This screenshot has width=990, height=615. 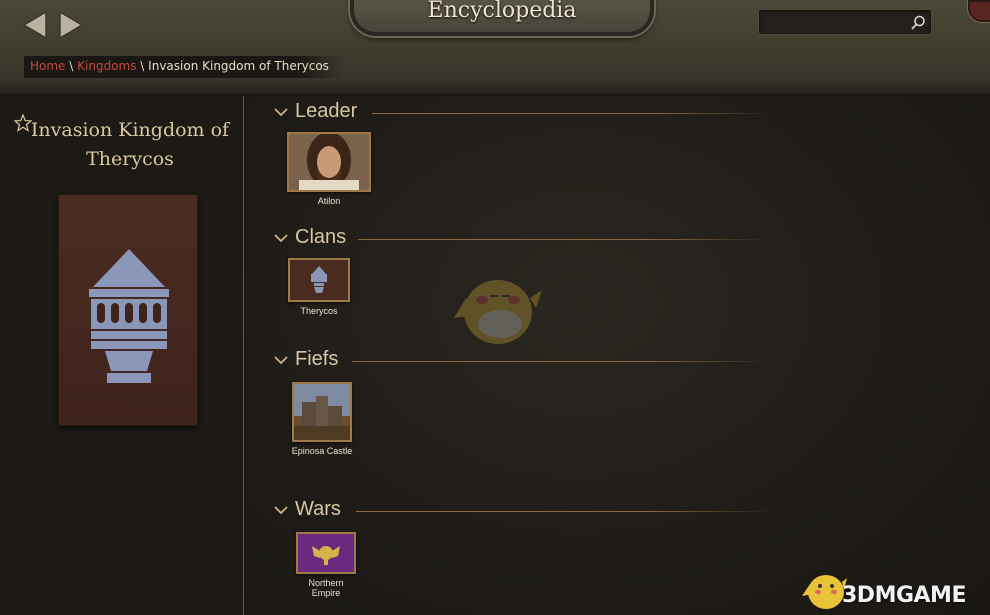 I want to click on mascot-watermark-icon, so click(x=498, y=312).